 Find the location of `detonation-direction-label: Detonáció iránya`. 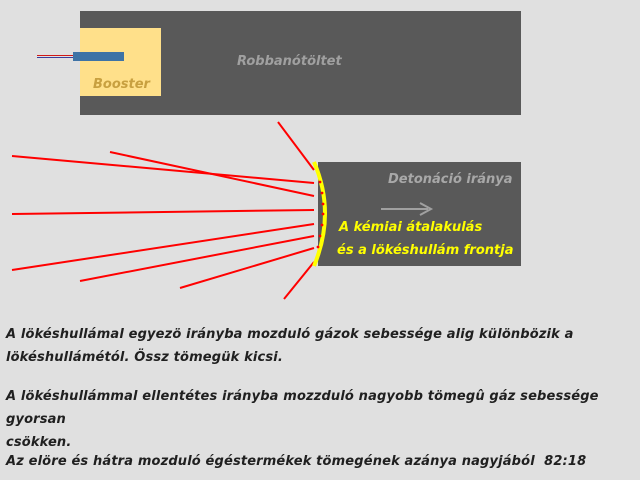

detonation-direction-label: Detonáció iránya is located at coordinates (450, 179).